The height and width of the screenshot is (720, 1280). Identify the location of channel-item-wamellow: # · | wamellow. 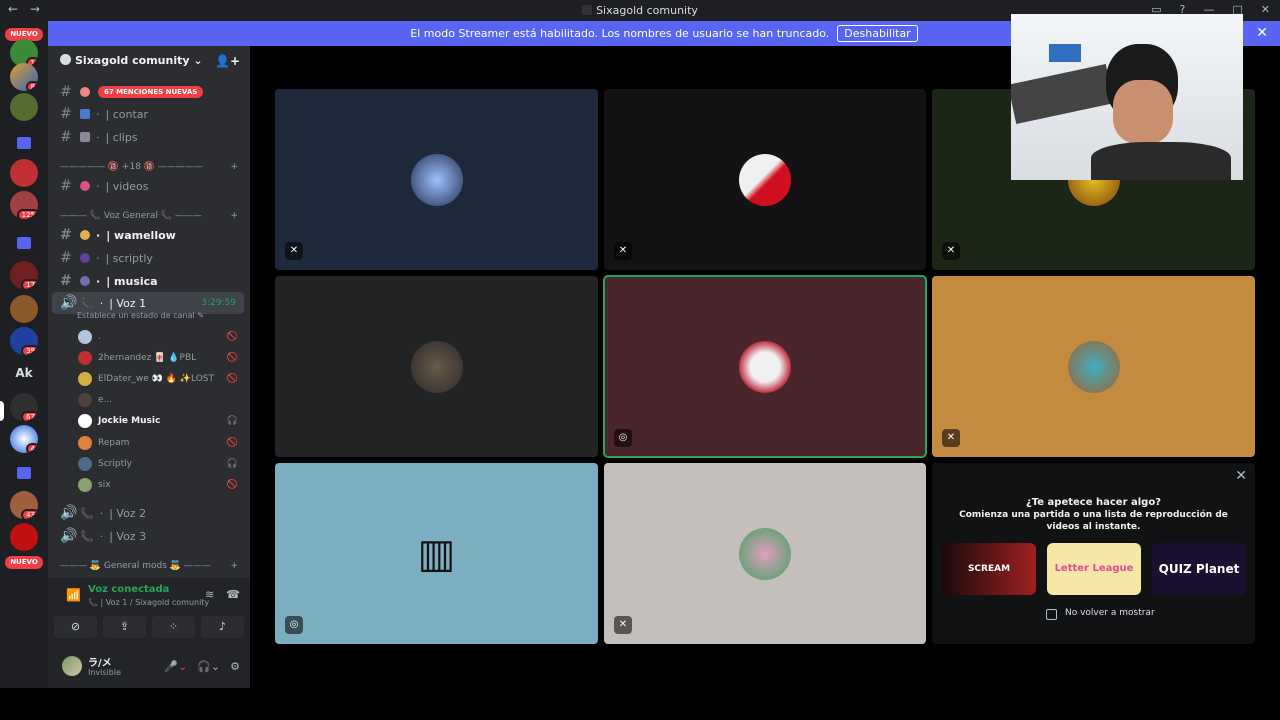
(149, 235).